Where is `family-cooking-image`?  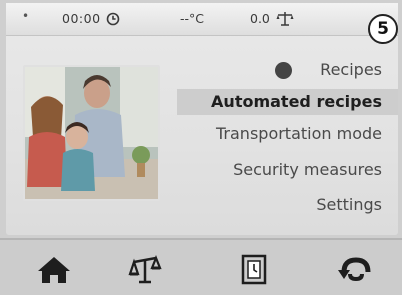
family-cooking-image is located at coordinates (91, 133).